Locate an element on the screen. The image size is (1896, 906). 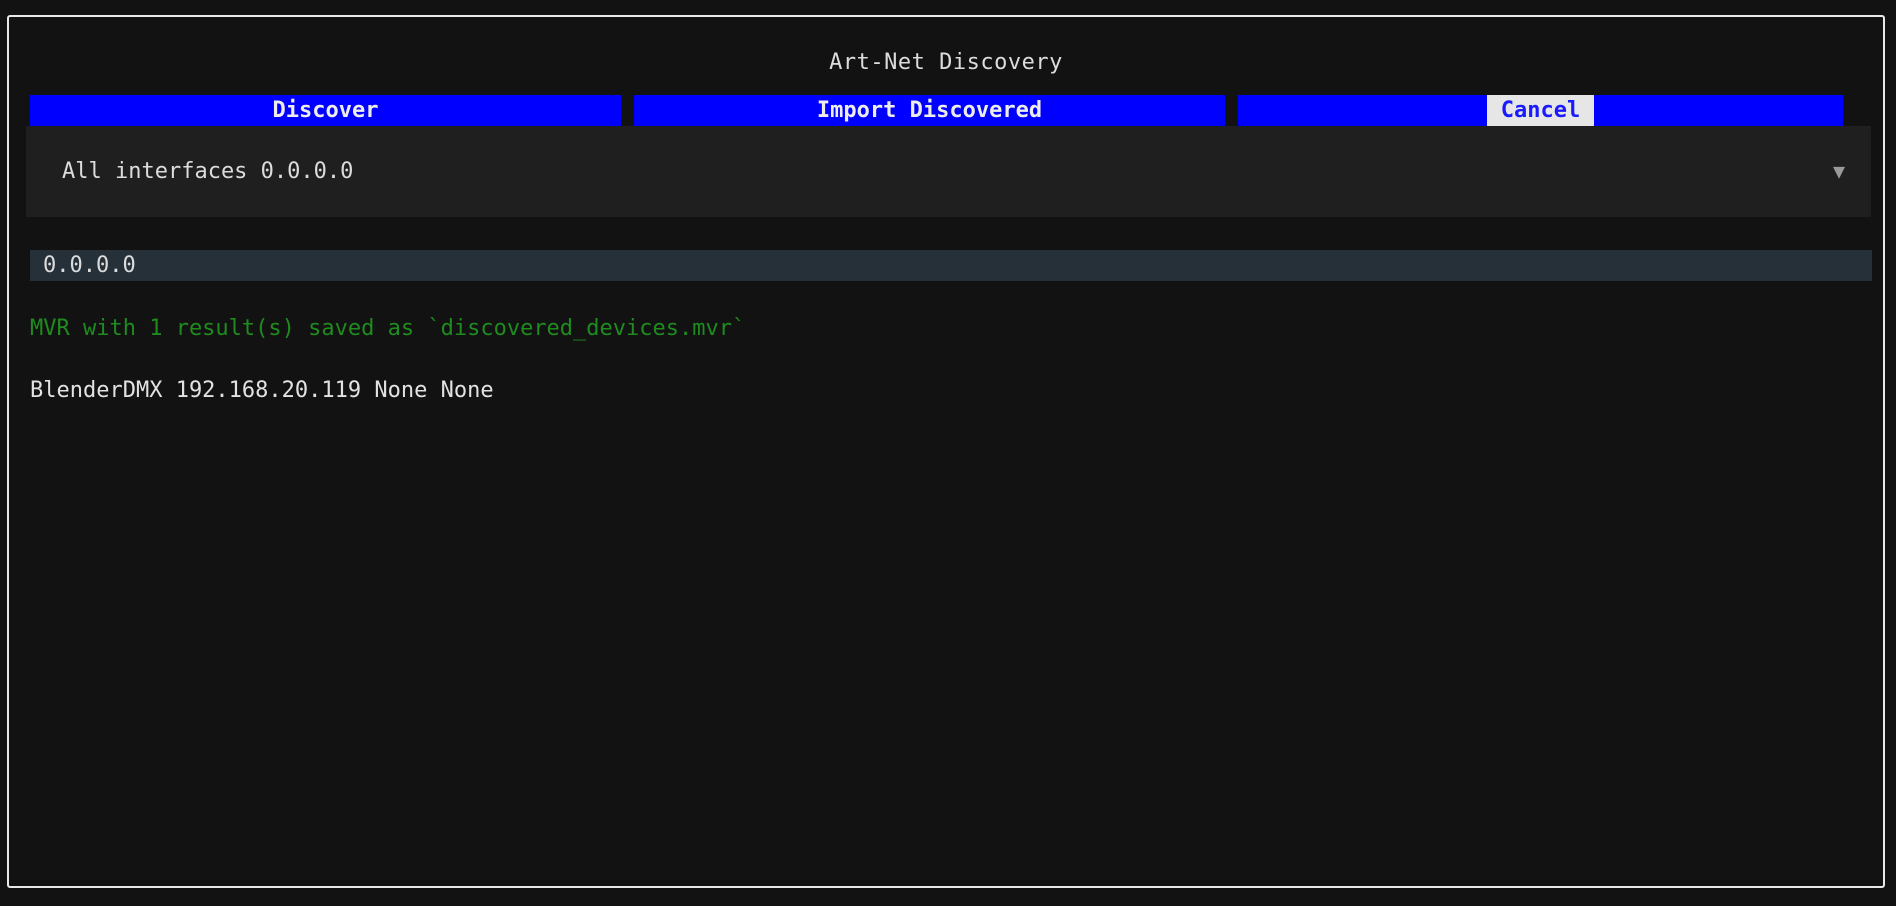
interface-select-value: All interfaces 0.0.0.0 is located at coordinates (208, 171).